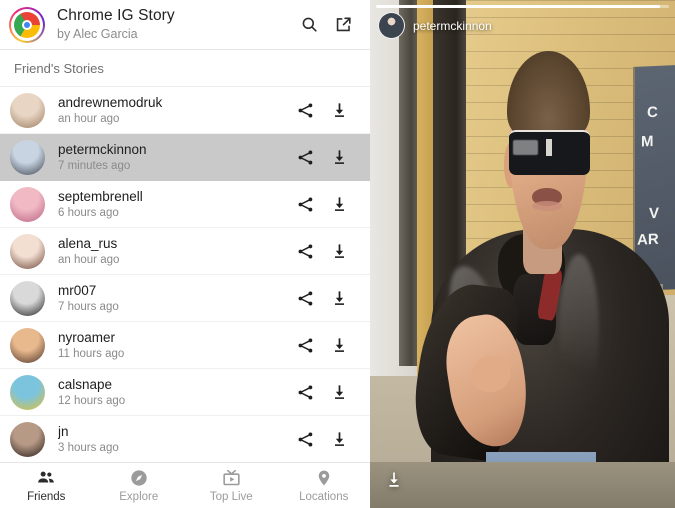 The height and width of the screenshot is (508, 675). I want to click on story-username: andrewnemodruk, so click(110, 102).